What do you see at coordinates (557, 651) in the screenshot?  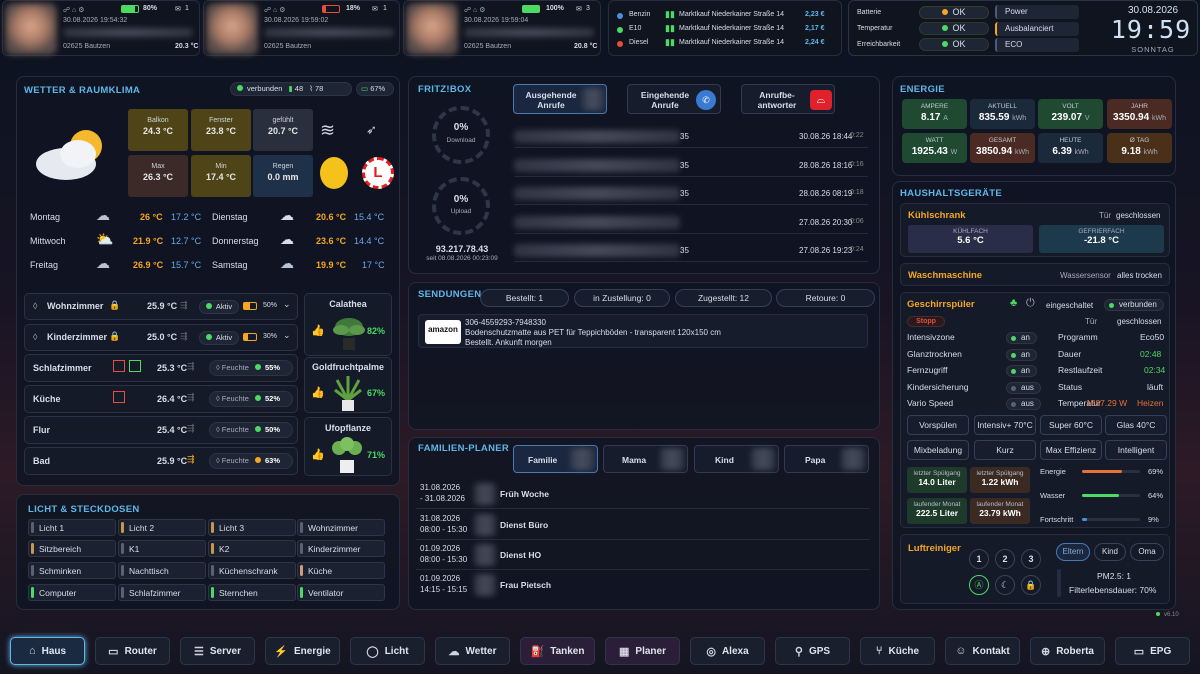 I see `nav-tanken: ⛽ Tanken` at bounding box center [557, 651].